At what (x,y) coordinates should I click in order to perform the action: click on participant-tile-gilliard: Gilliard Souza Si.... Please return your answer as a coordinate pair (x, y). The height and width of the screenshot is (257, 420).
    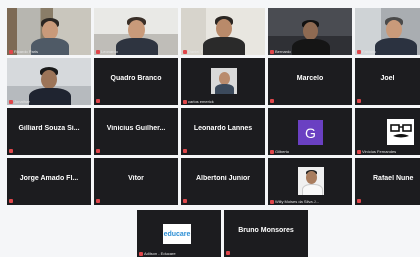
    Looking at the image, I should click on (49, 131).